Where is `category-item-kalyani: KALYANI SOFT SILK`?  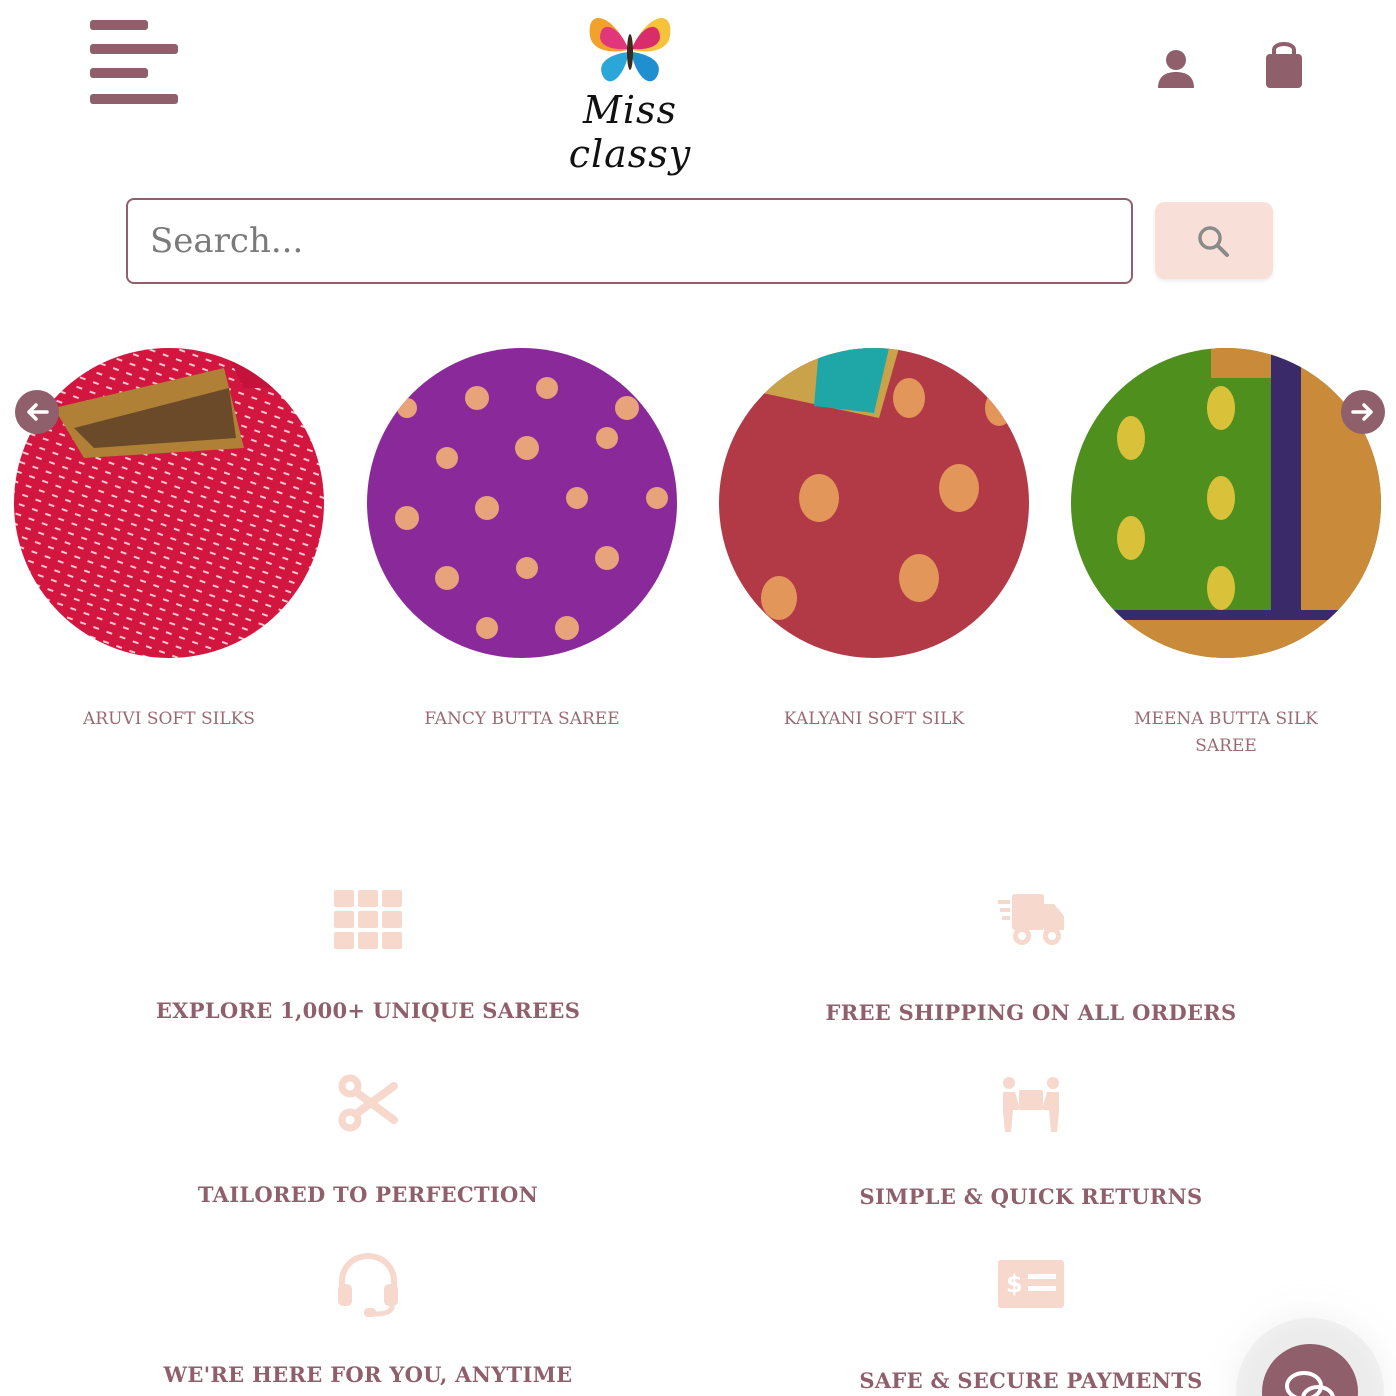
category-item-kalyani: KALYANI SOFT SILK is located at coordinates (874, 536).